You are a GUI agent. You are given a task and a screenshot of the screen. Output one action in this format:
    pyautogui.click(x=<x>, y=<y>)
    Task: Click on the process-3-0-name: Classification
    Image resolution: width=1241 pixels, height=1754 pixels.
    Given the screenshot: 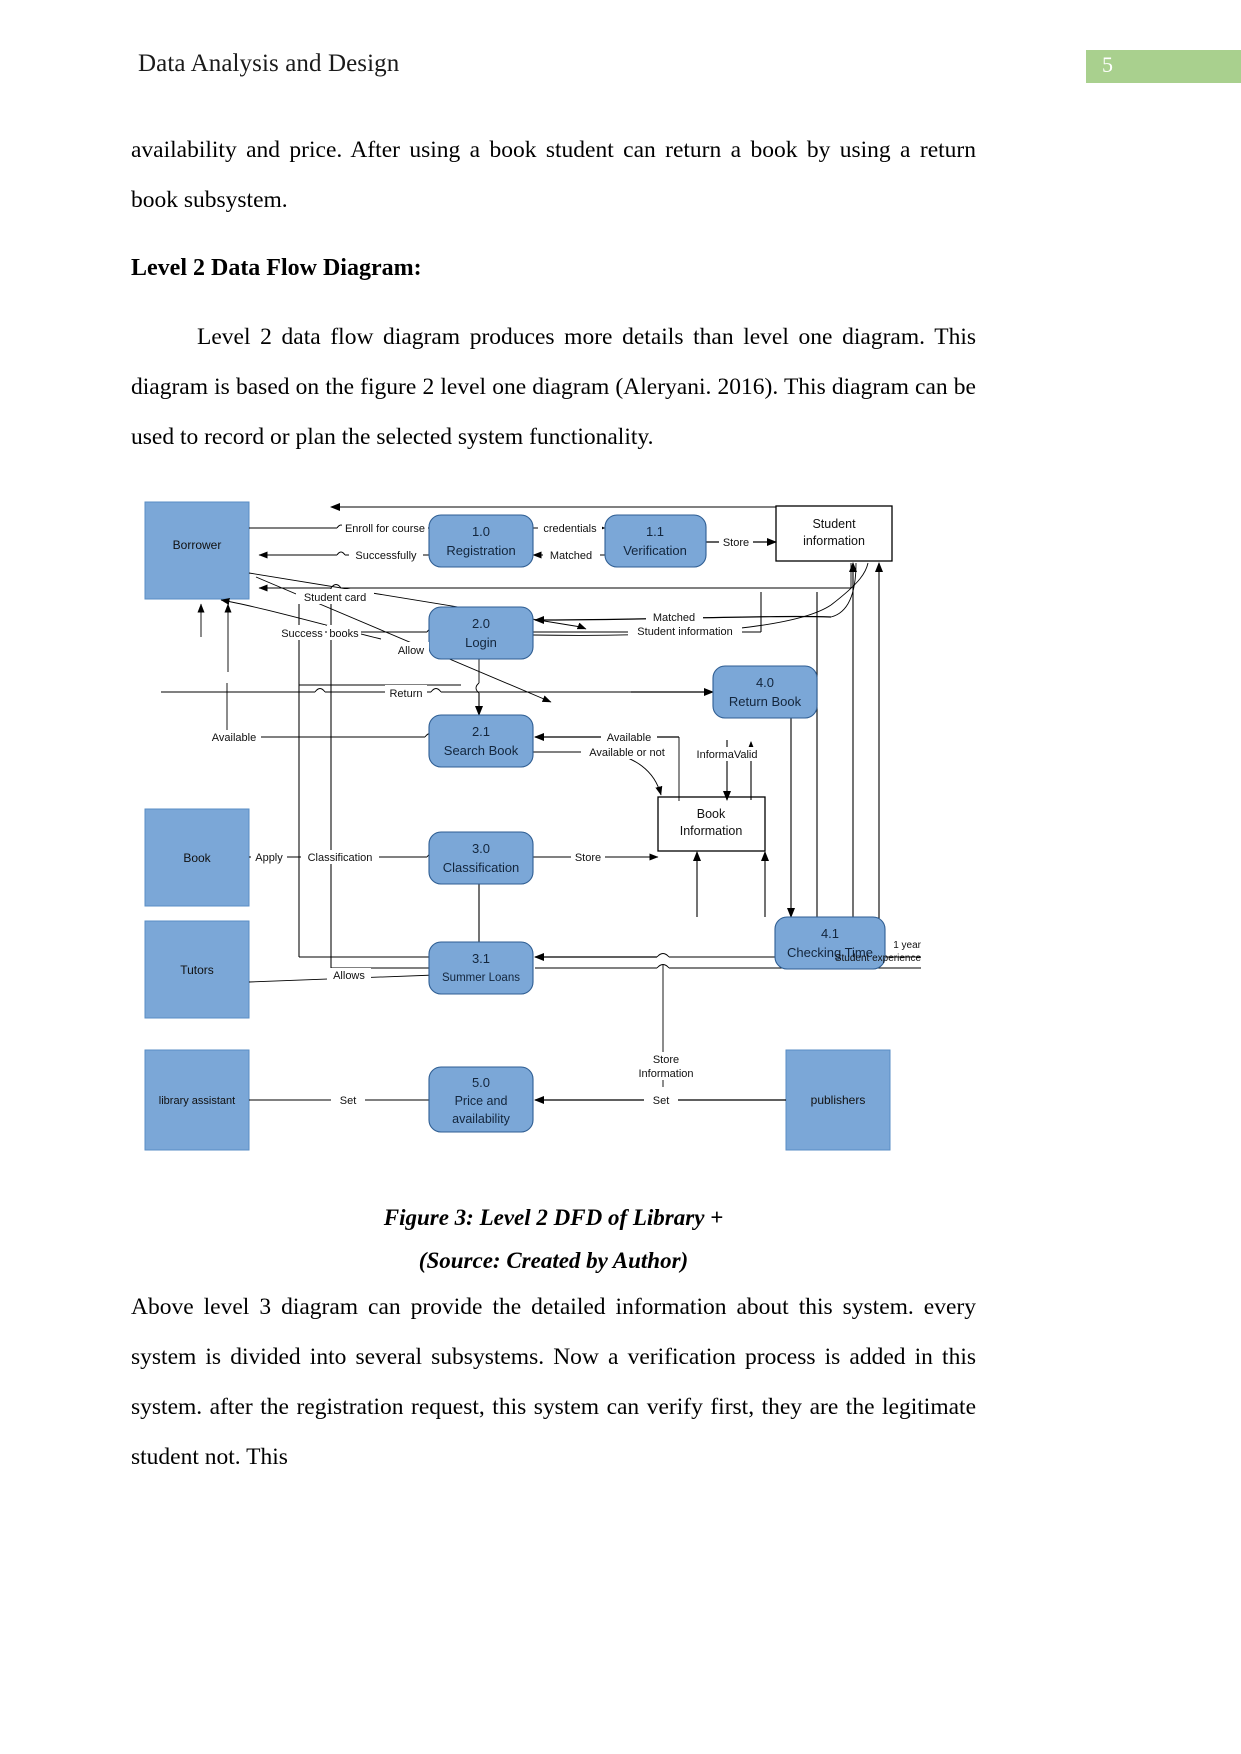 What is the action you would take?
    pyautogui.click(x=481, y=867)
    